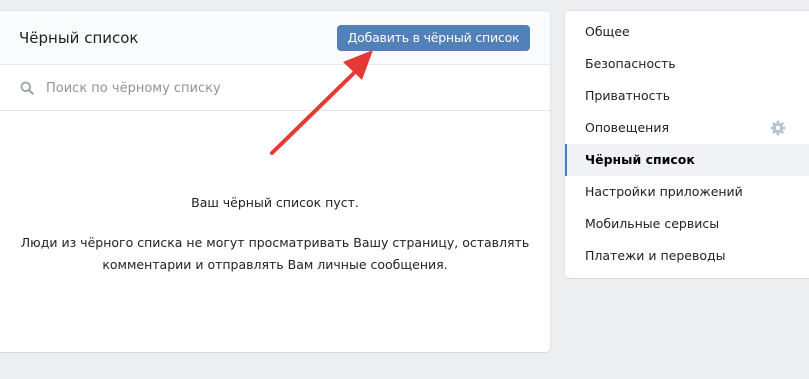  I want to click on sidebar-item-blacklist: Чёрный список, so click(687, 160).